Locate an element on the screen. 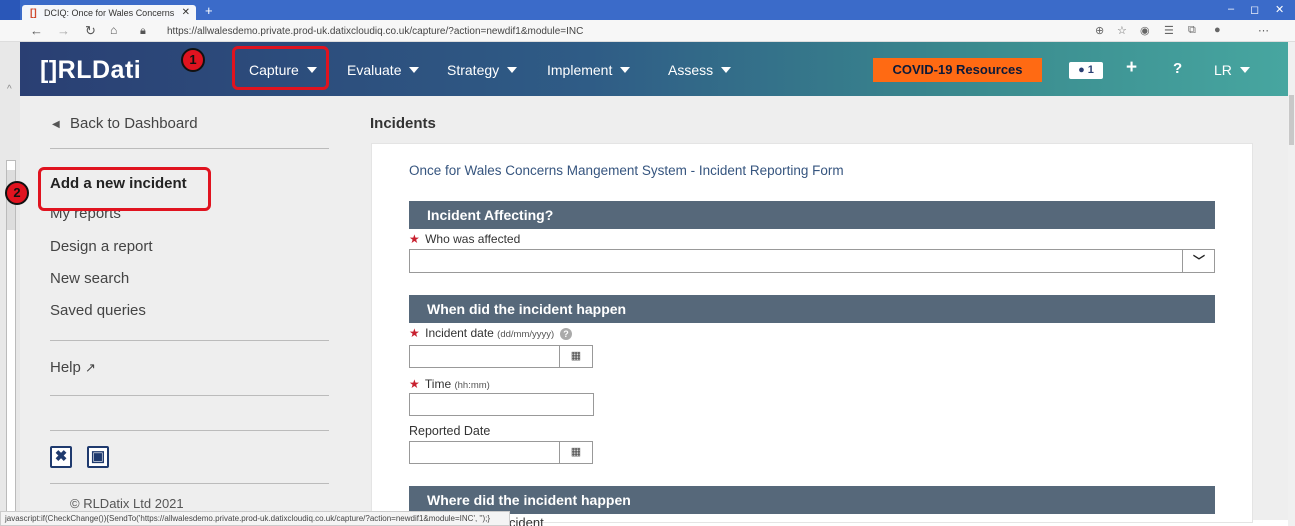 The width and height of the screenshot is (1295, 526). help-link: Help ↗ is located at coordinates (73, 367).